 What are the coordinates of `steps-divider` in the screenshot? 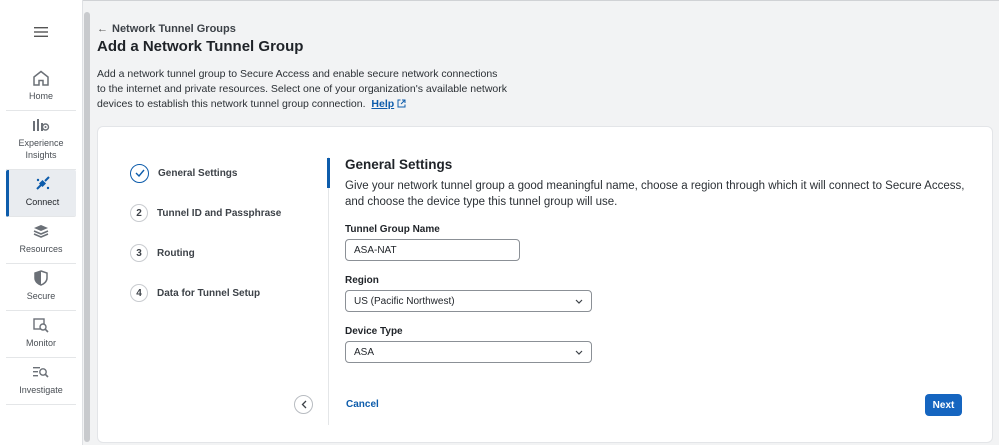 It's located at (328, 291).